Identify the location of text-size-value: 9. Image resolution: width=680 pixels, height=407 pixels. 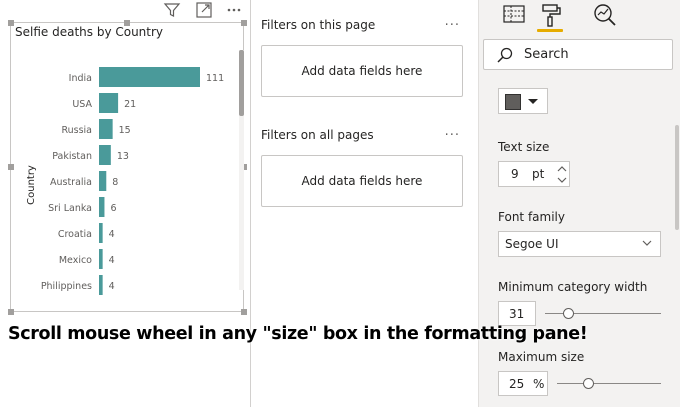
(515, 174).